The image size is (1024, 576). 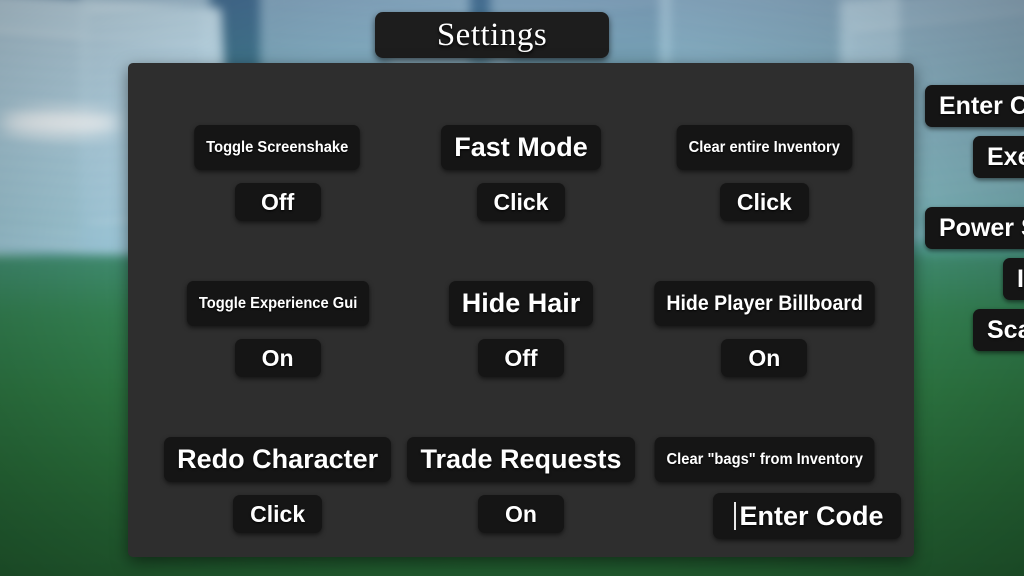 What do you see at coordinates (277, 173) in the screenshot?
I see `setting-option: Toggle Screenshake Off` at bounding box center [277, 173].